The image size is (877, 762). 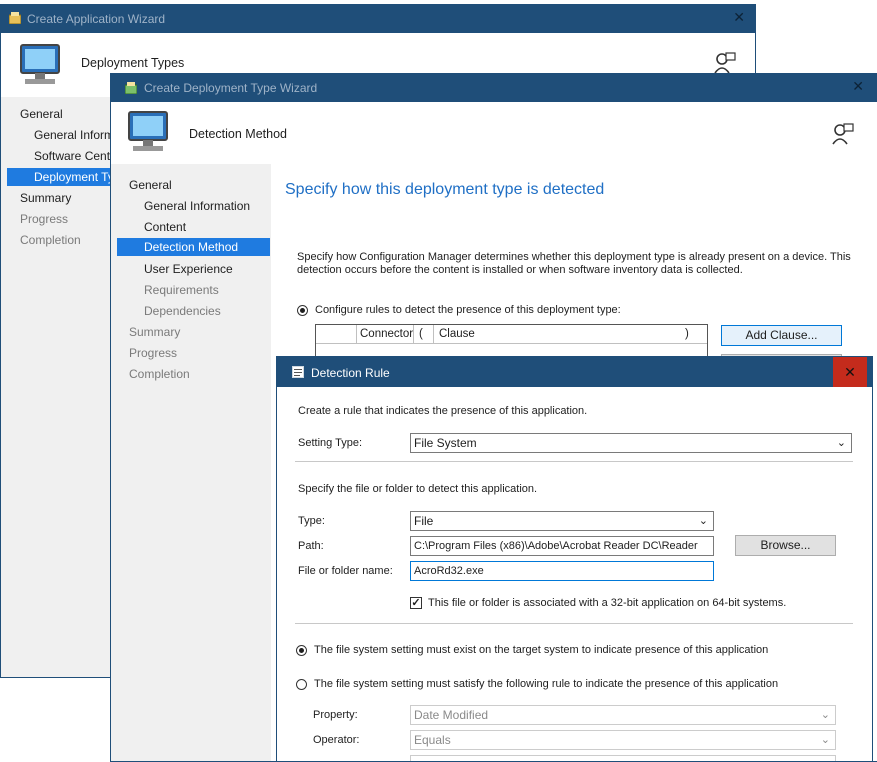 I want to click on operator-value: Equals, so click(x=432, y=740).